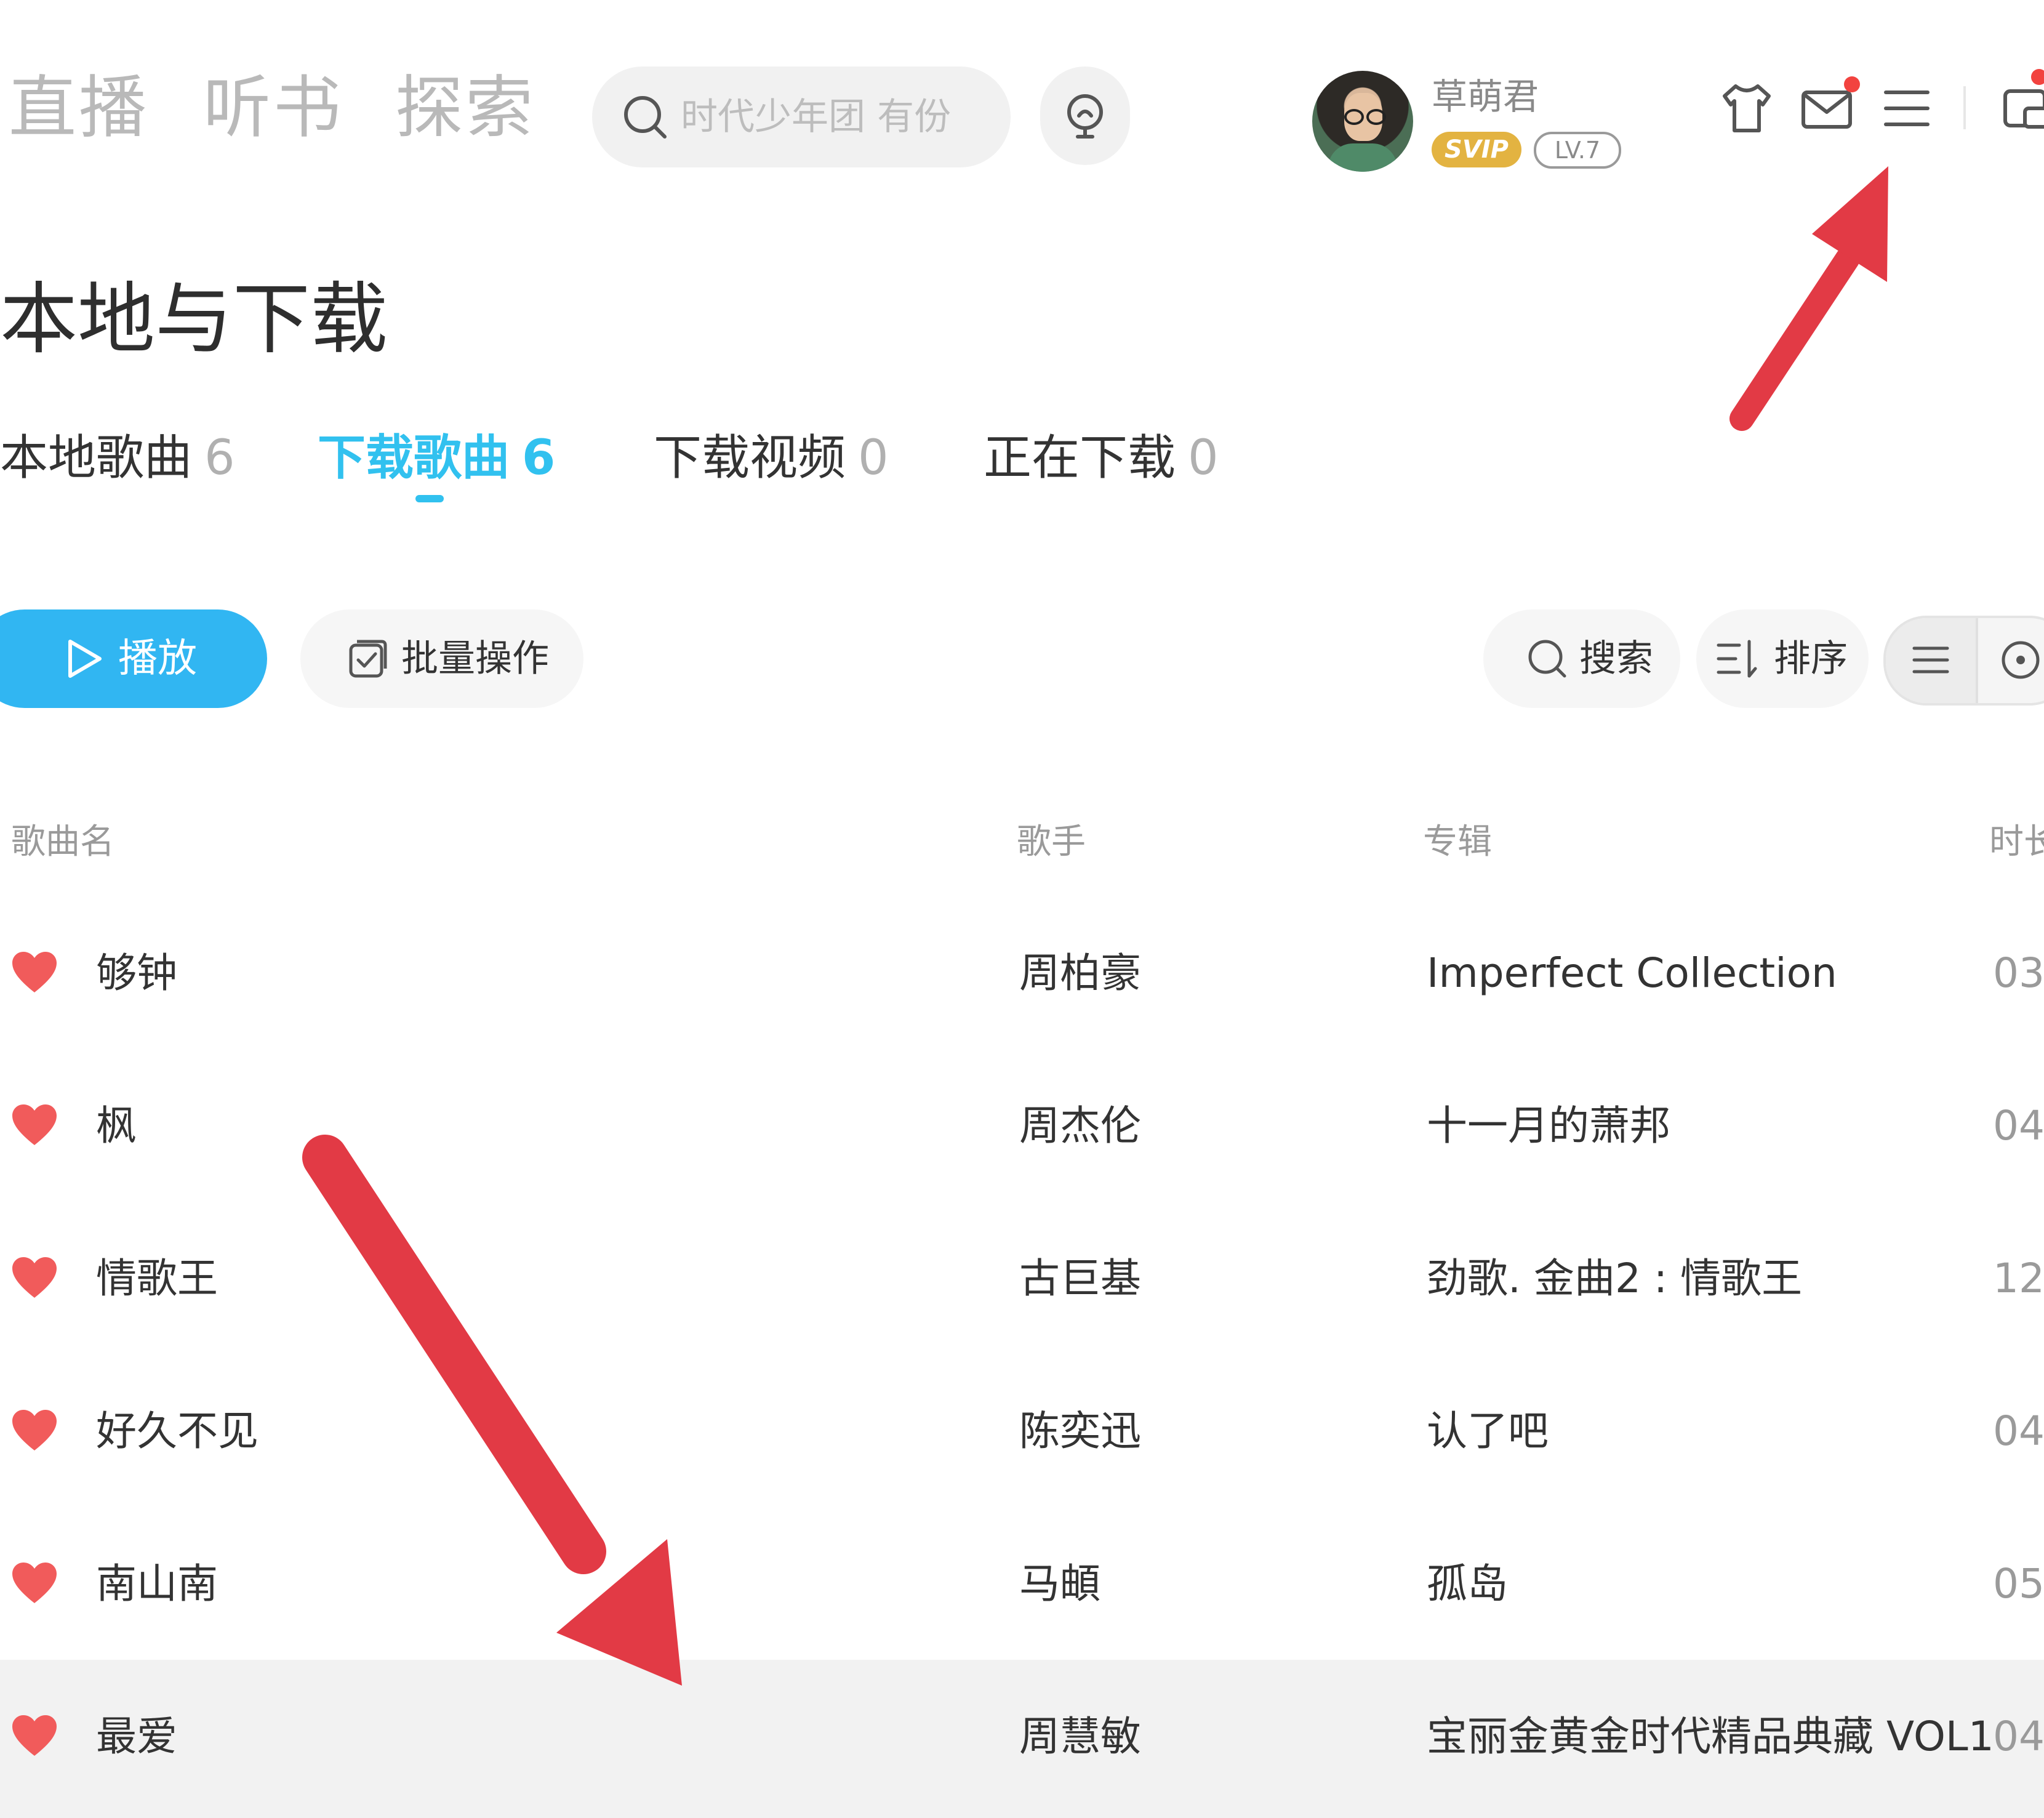  I want to click on table-row: 够钟 周柏豪 Imperfect Collection 03:, so click(1022, 973).